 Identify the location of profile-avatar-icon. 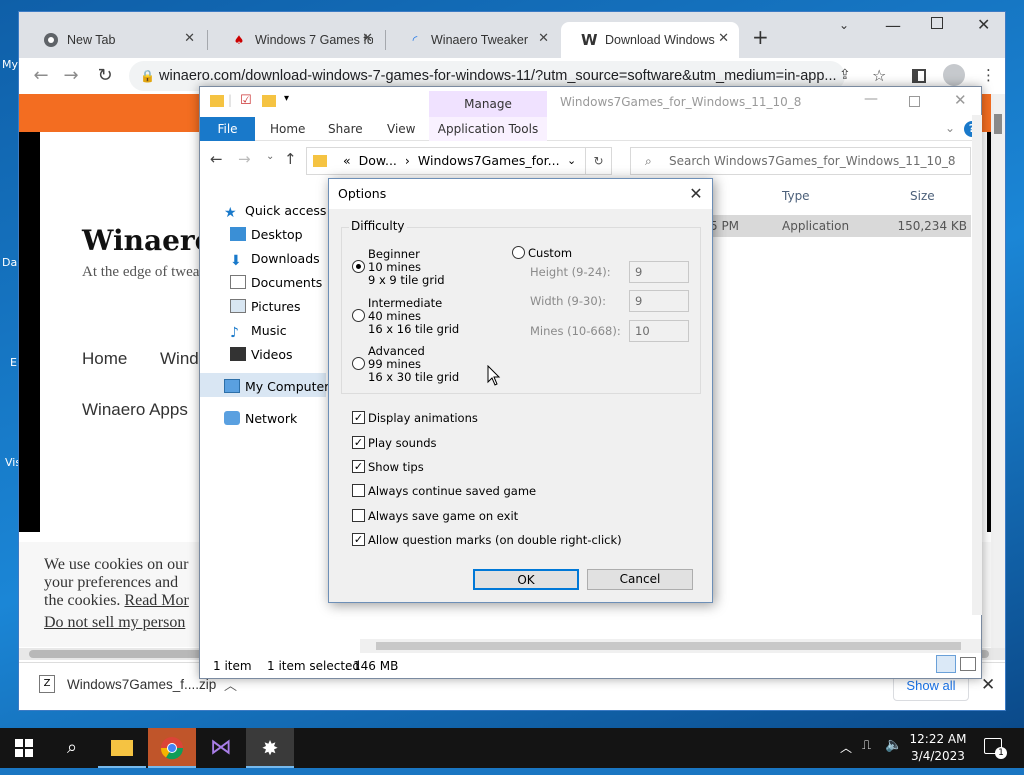
(954, 75).